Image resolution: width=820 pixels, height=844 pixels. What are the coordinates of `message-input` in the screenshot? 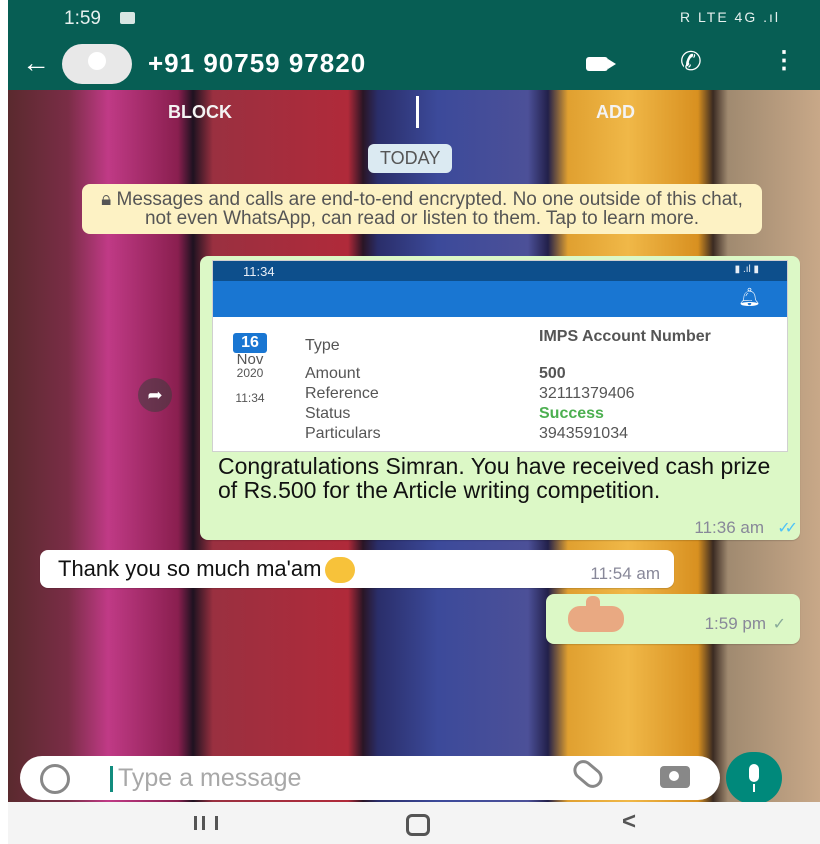 It's located at (328, 778).